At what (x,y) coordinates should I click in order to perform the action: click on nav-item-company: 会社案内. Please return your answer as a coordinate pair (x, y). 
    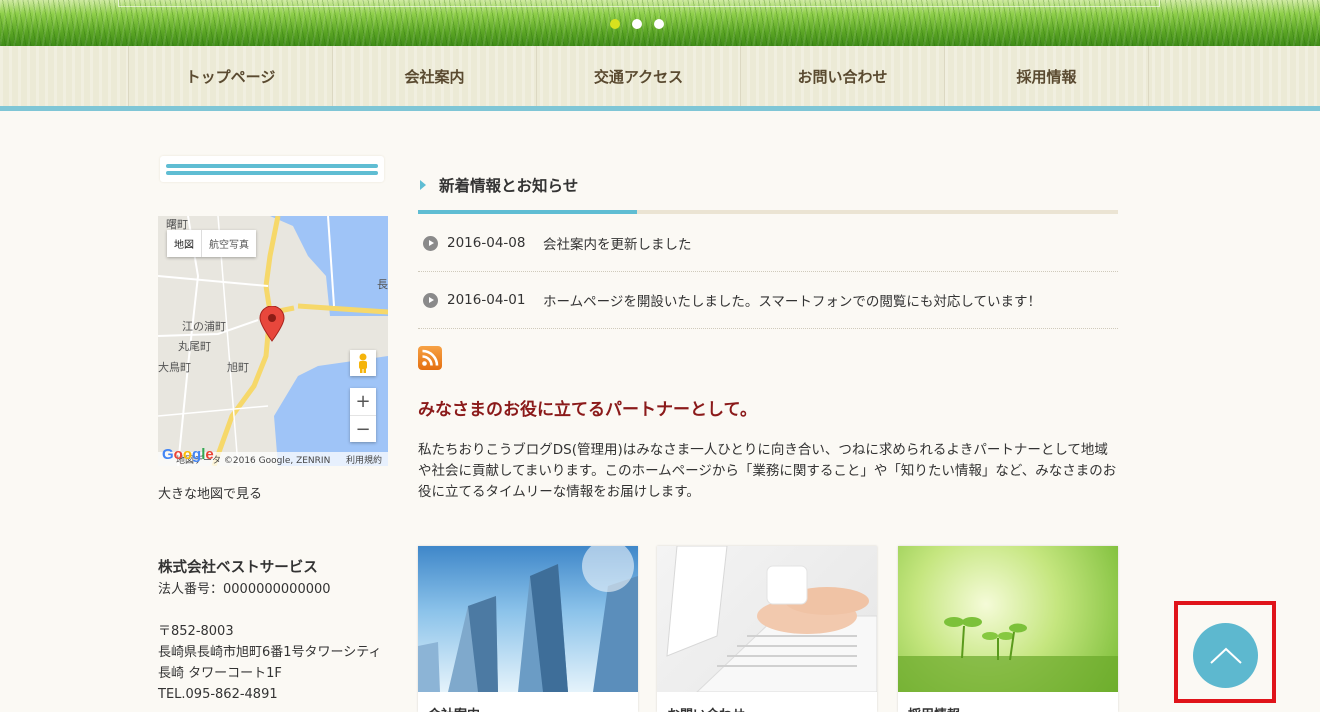
    Looking at the image, I should click on (434, 76).